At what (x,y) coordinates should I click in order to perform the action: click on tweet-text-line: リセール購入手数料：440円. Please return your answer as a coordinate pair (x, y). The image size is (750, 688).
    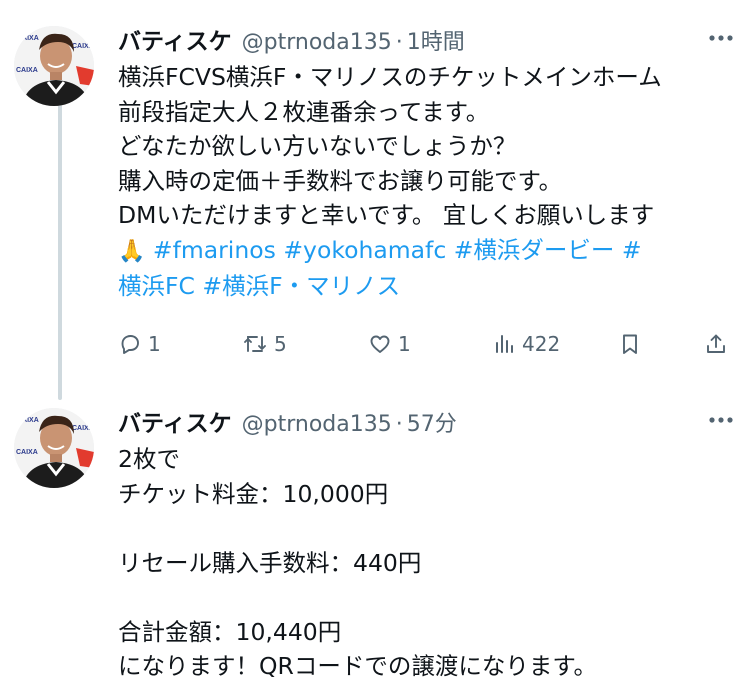
    Looking at the image, I should click on (270, 562).